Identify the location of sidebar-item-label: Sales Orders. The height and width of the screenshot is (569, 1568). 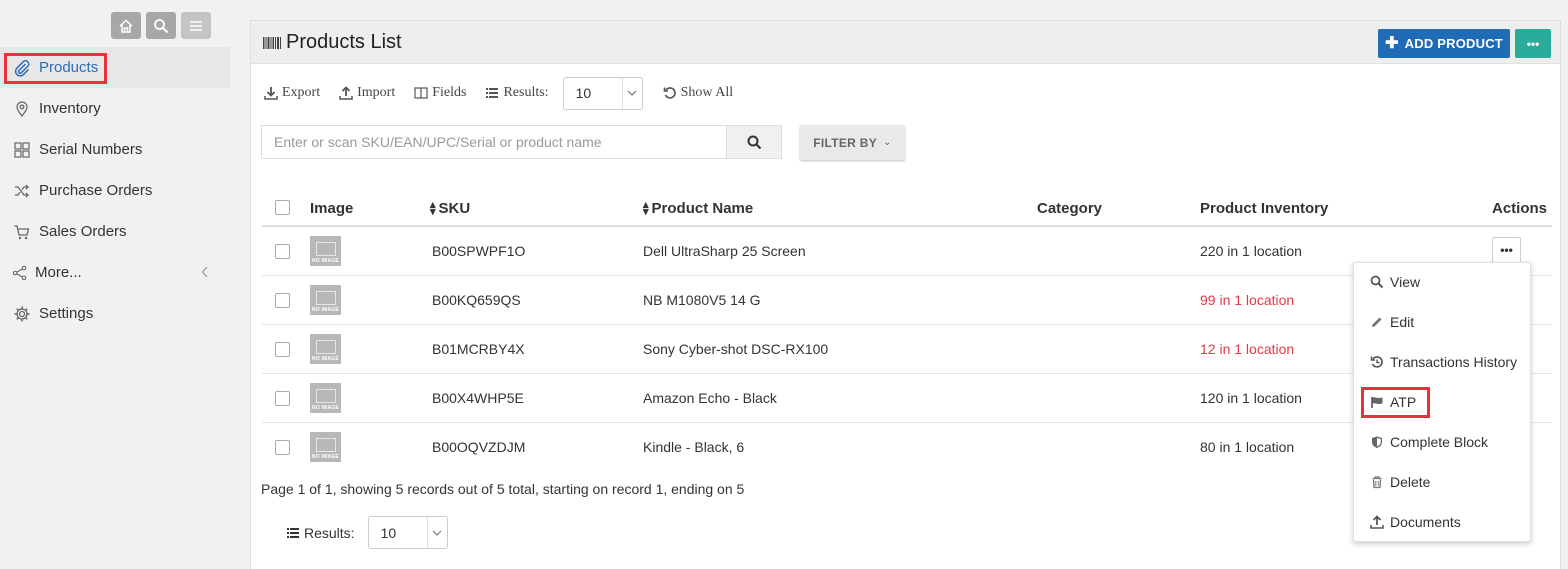
(83, 231).